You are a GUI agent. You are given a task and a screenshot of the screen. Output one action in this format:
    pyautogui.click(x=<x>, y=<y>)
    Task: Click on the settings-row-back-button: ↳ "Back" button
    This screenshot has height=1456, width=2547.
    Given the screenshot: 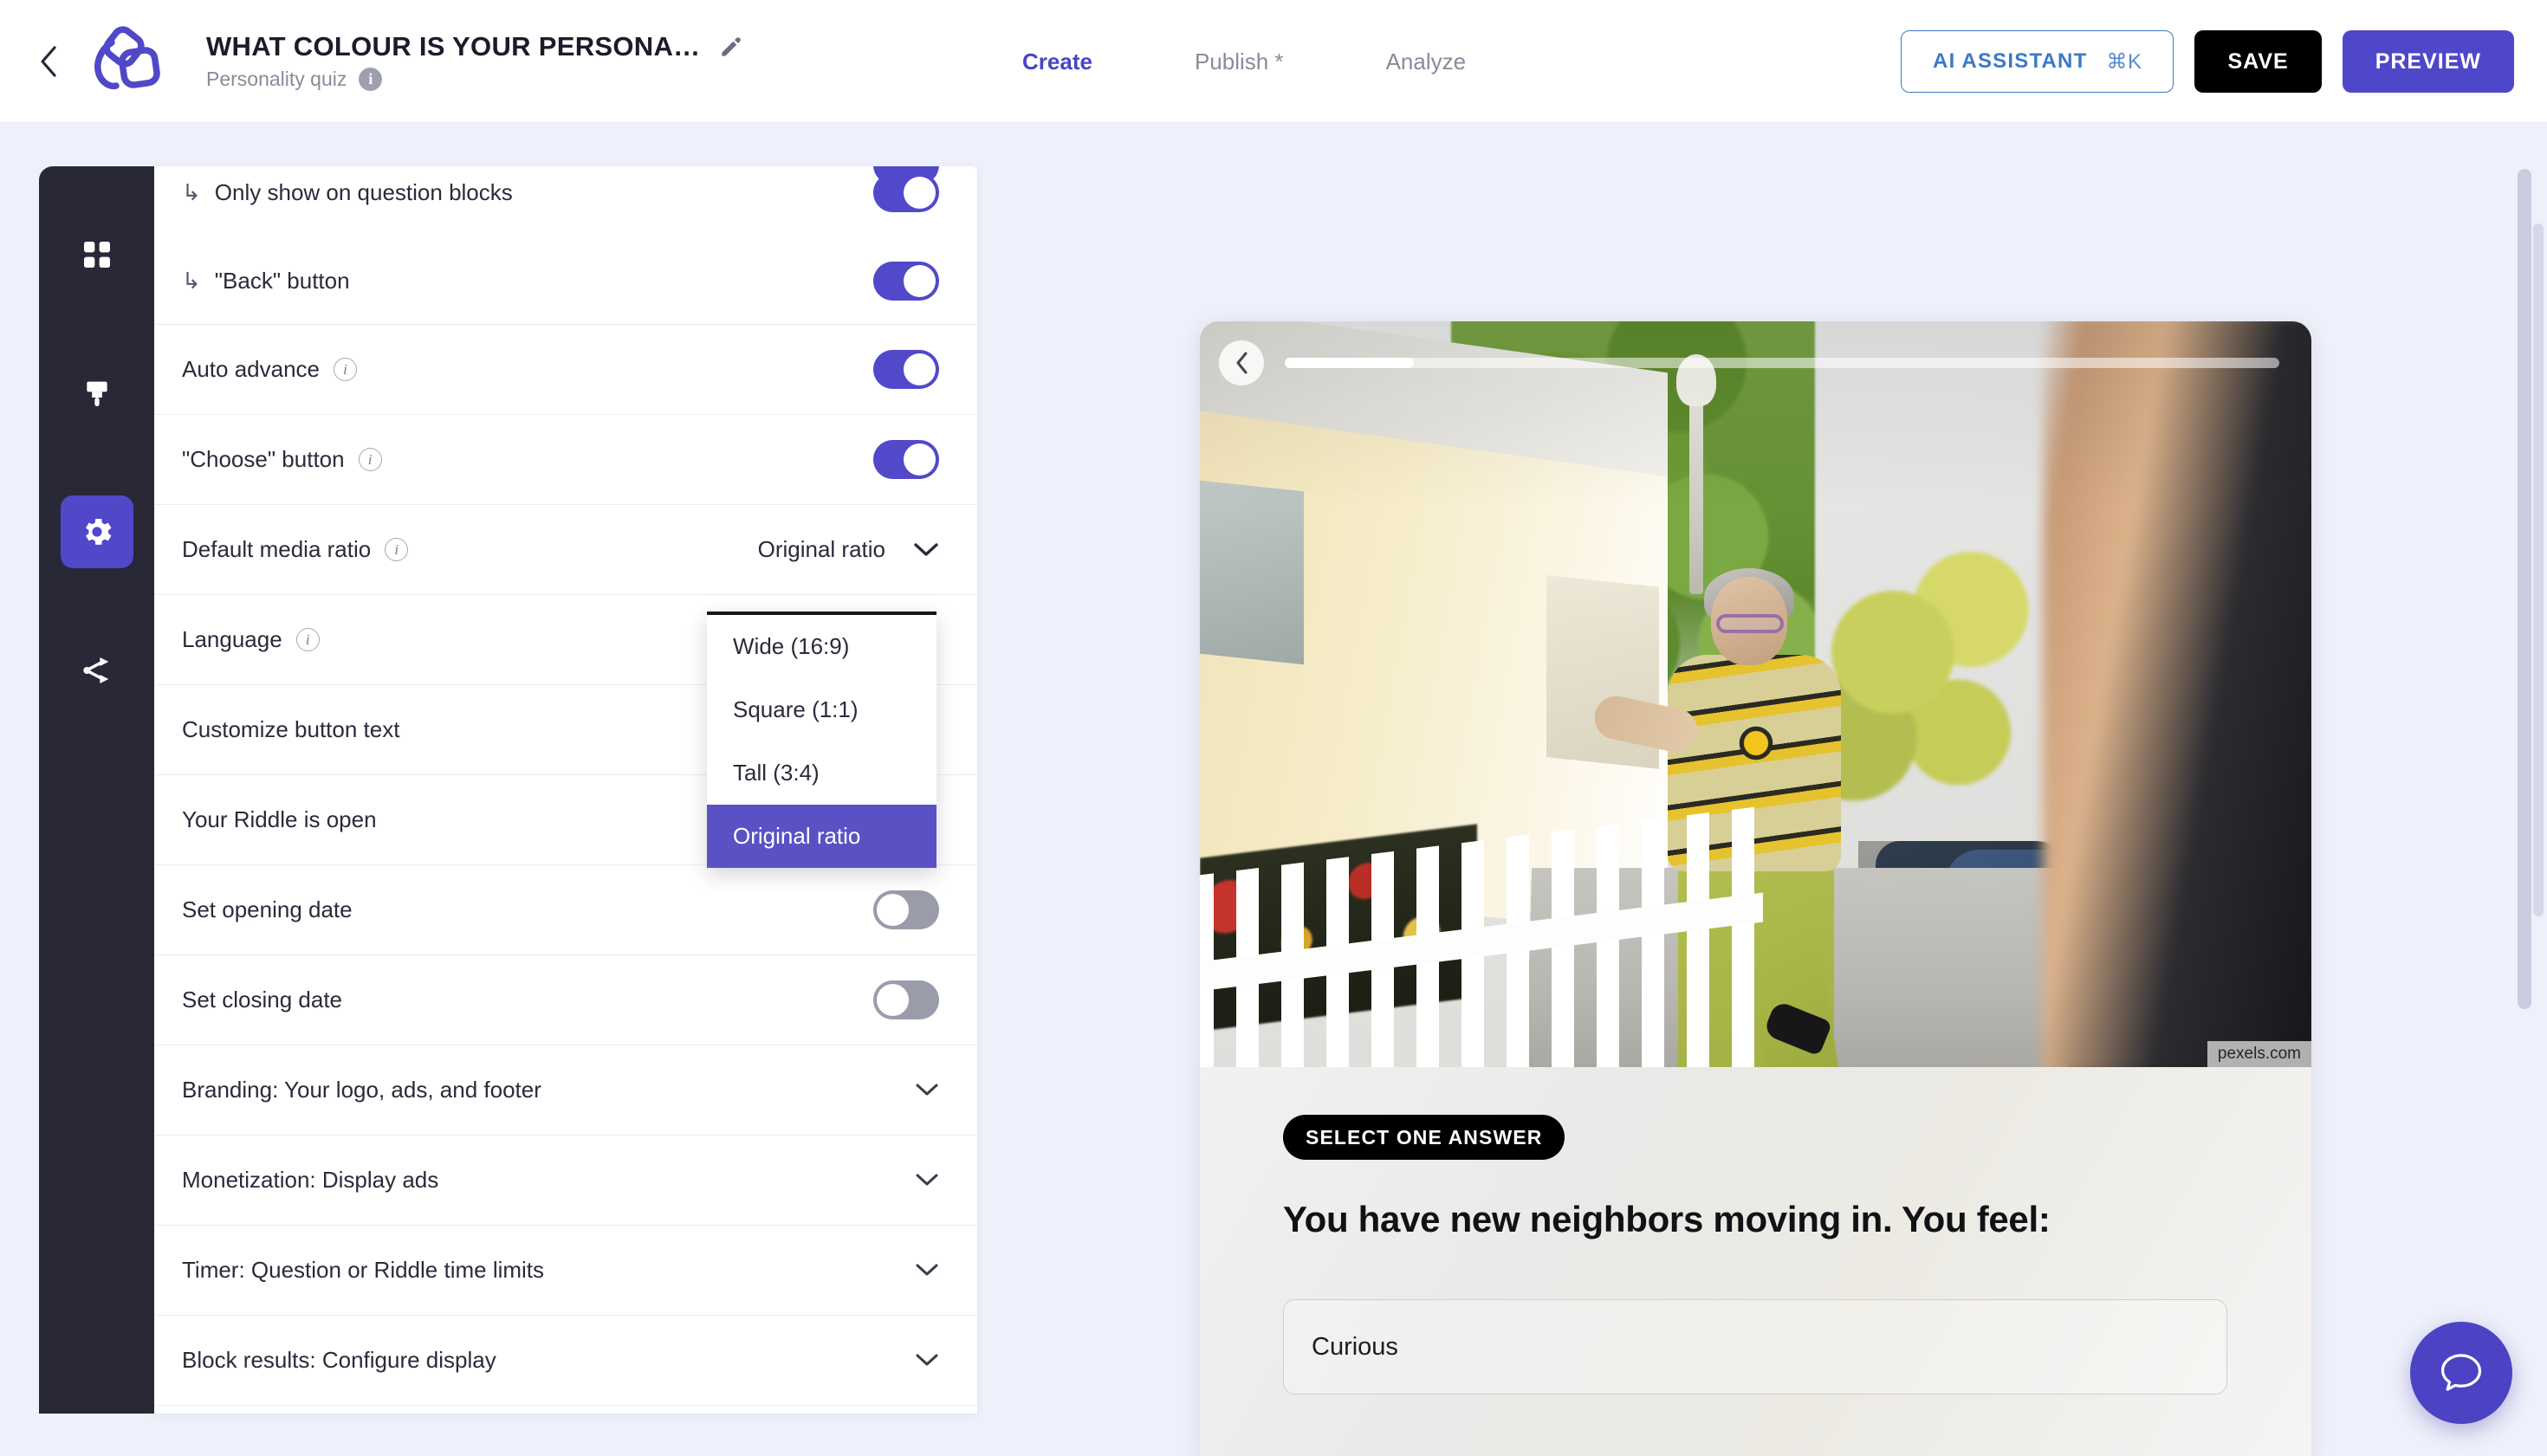 What is the action you would take?
    pyautogui.click(x=565, y=281)
    